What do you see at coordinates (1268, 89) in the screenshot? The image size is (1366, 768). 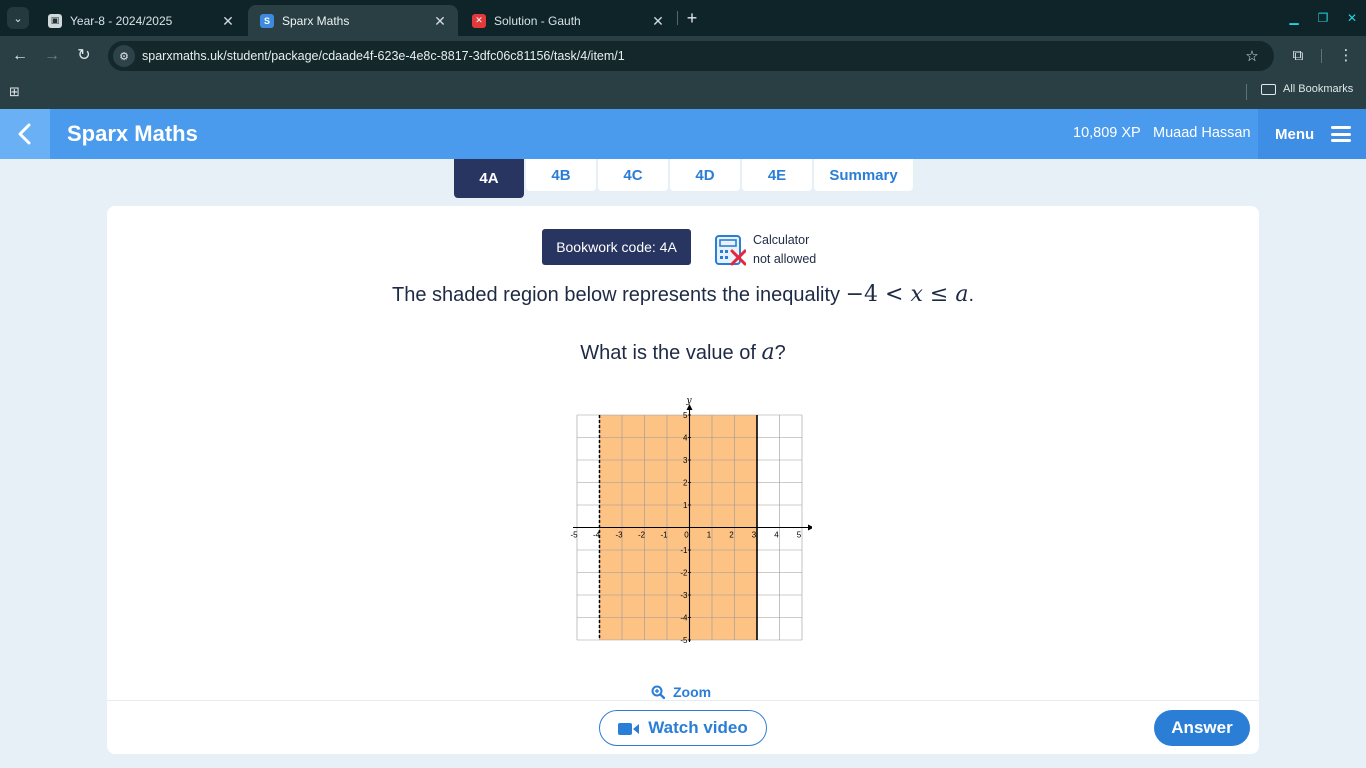 I see `folder-icon` at bounding box center [1268, 89].